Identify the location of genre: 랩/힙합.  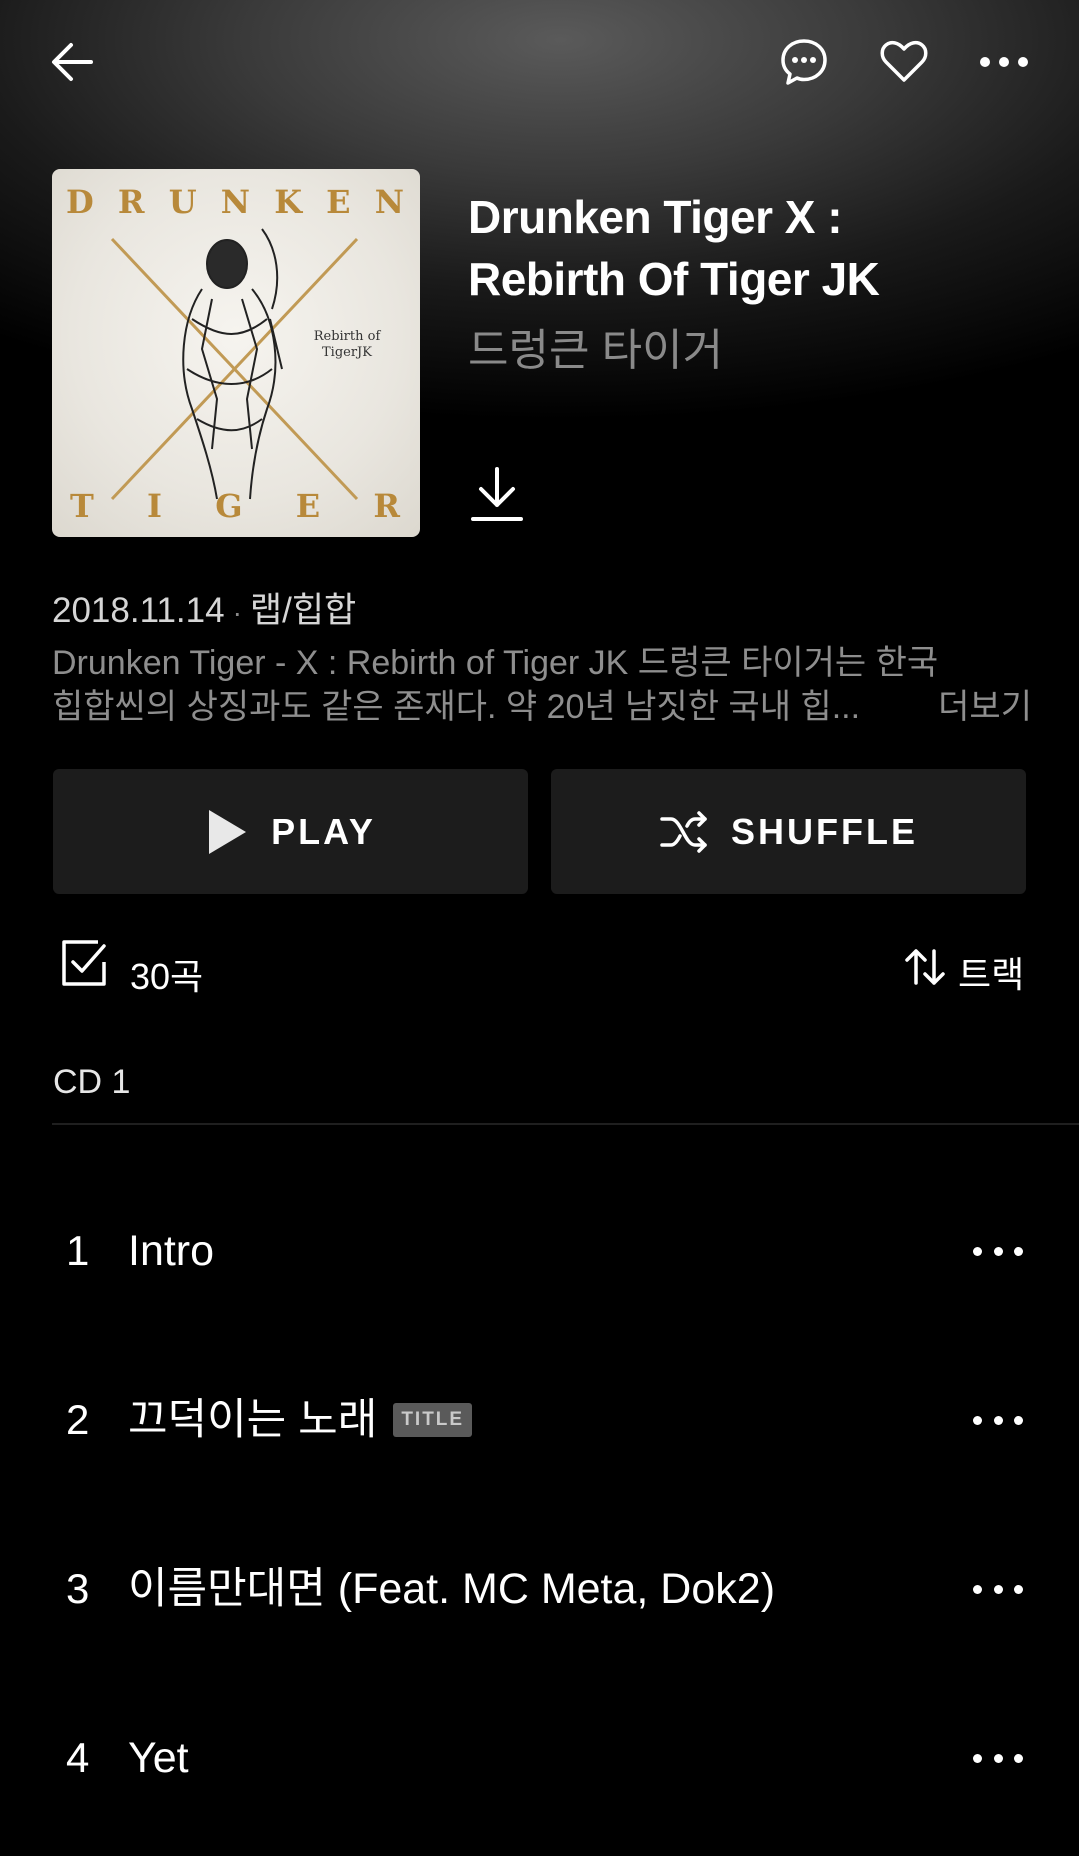
(303, 610).